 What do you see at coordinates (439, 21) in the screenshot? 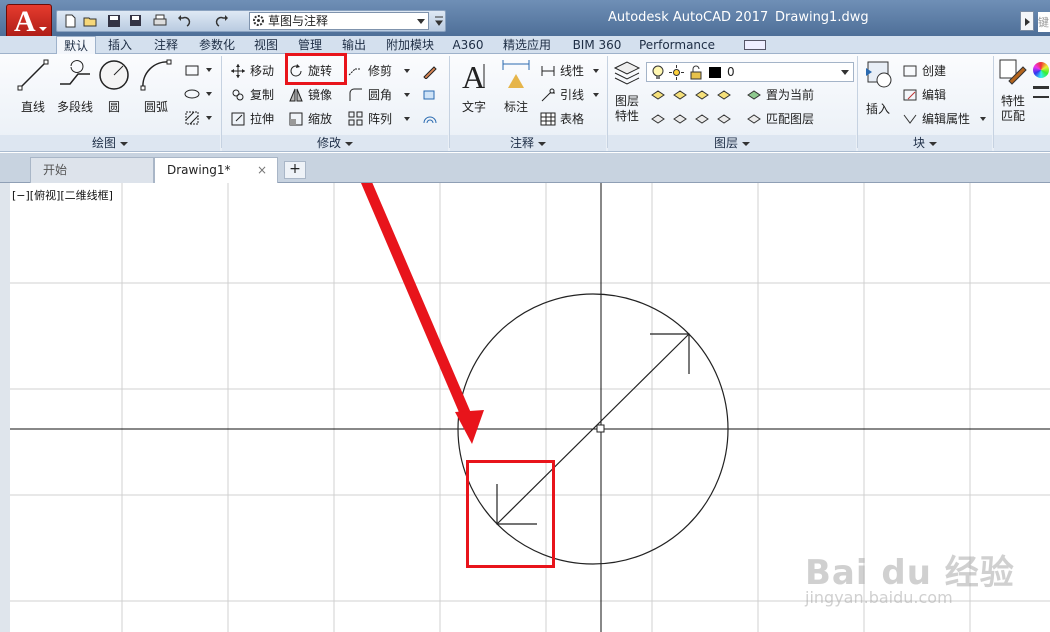
I see `customize-qat-icon` at bounding box center [439, 21].